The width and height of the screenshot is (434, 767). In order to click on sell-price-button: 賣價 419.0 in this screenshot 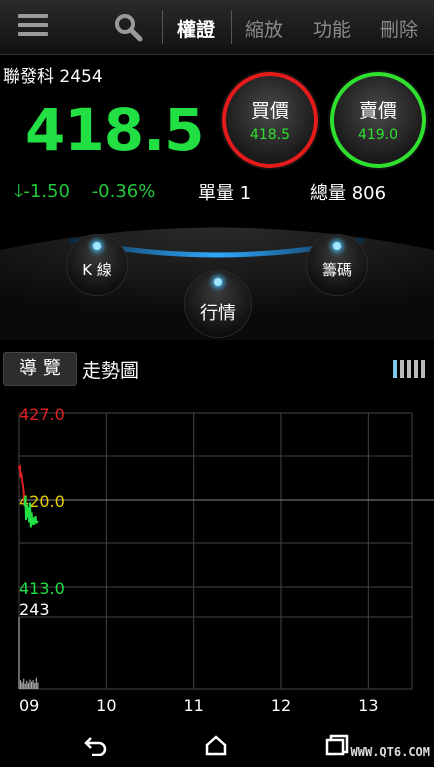, I will do `click(378, 120)`.